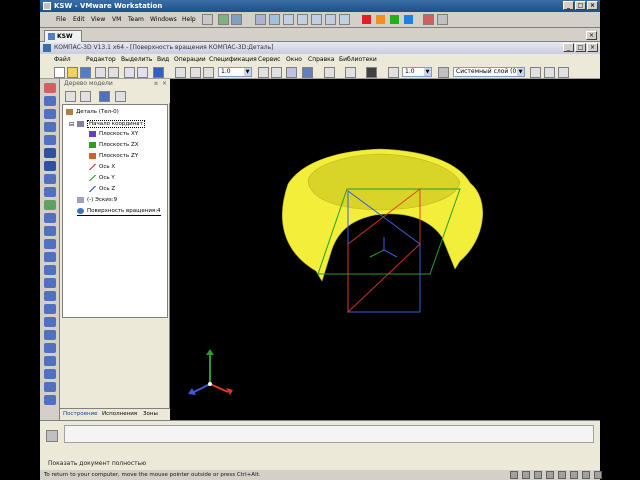 This screenshot has width=640, height=480. Describe the element at coordinates (50, 387) in the screenshot. I see `filter-objects-icon` at that location.